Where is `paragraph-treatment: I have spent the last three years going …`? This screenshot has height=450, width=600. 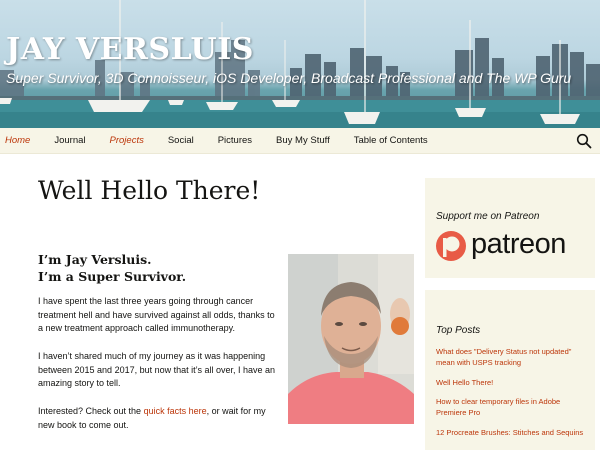 paragraph-treatment: I have spent the last three years going … is located at coordinates (156, 314).